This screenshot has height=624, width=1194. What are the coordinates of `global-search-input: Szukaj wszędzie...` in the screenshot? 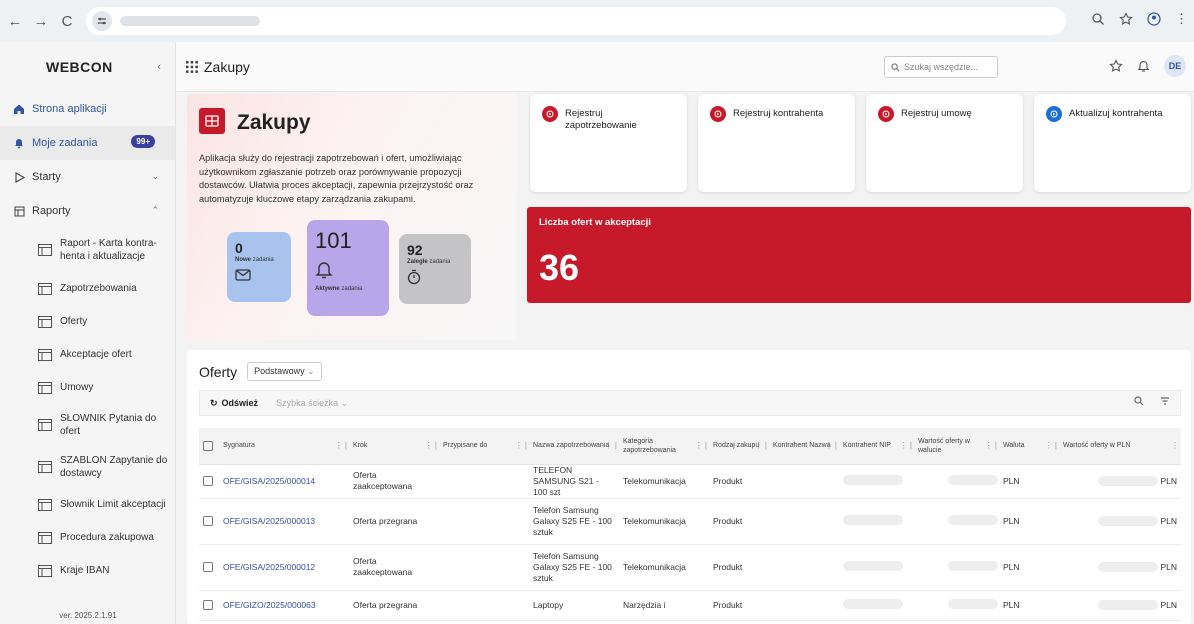 It's located at (941, 67).